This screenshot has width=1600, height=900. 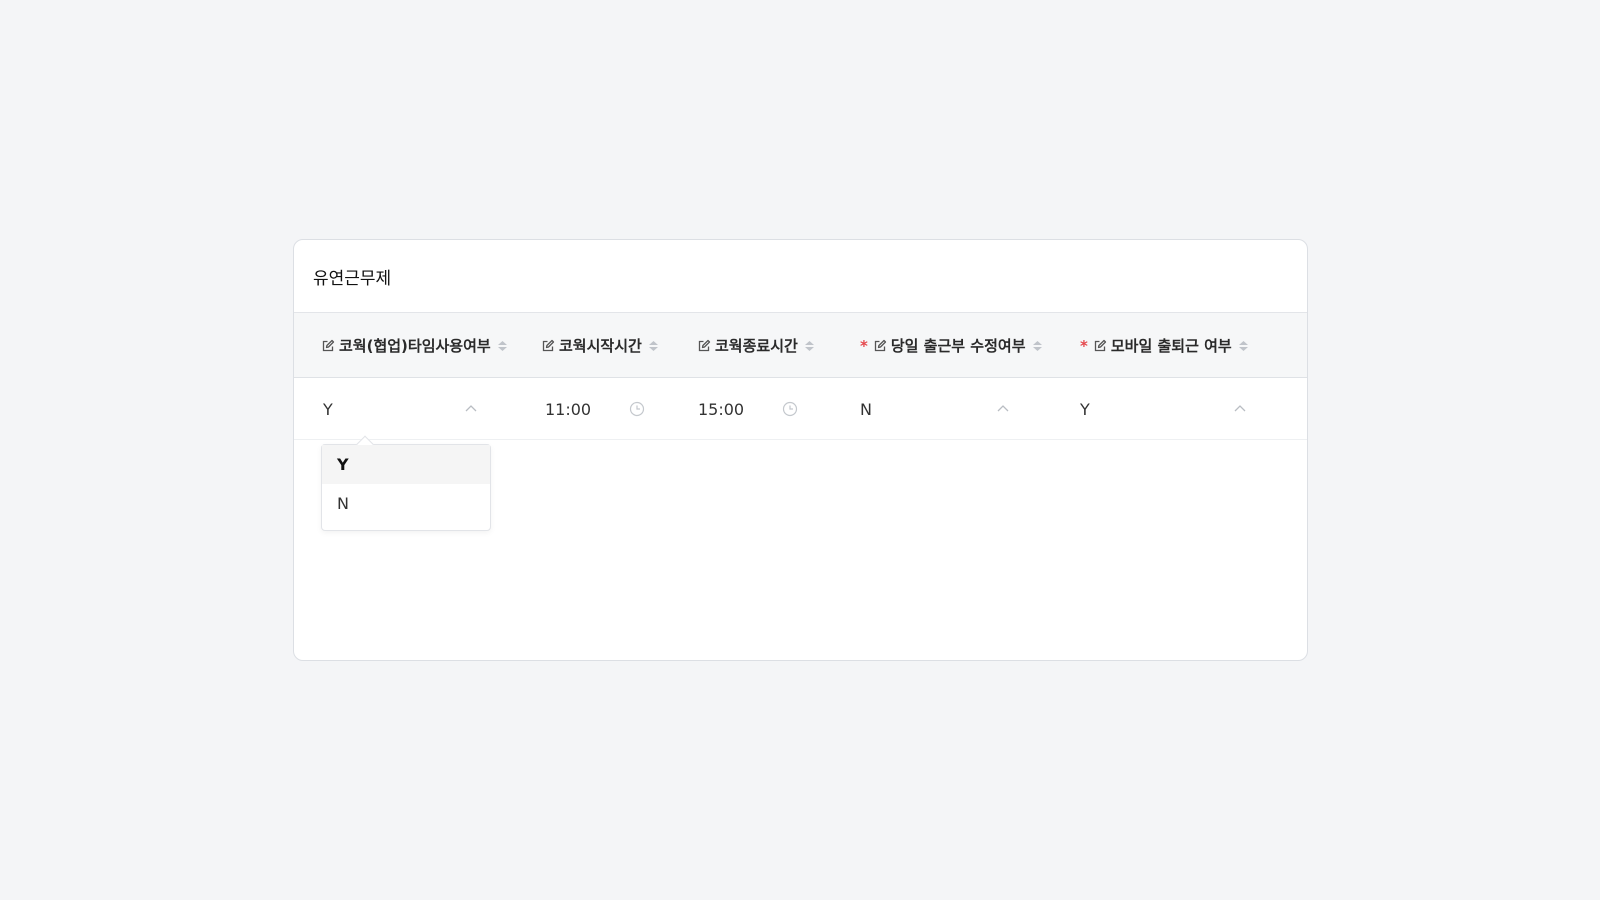 What do you see at coordinates (400, 409) in the screenshot?
I see `cowork-use-select: Y` at bounding box center [400, 409].